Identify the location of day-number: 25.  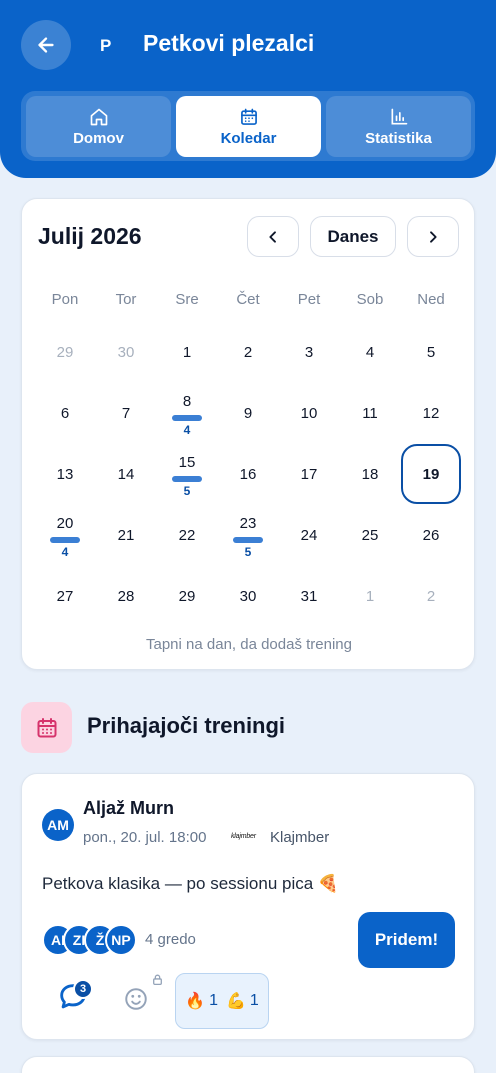
(370, 535).